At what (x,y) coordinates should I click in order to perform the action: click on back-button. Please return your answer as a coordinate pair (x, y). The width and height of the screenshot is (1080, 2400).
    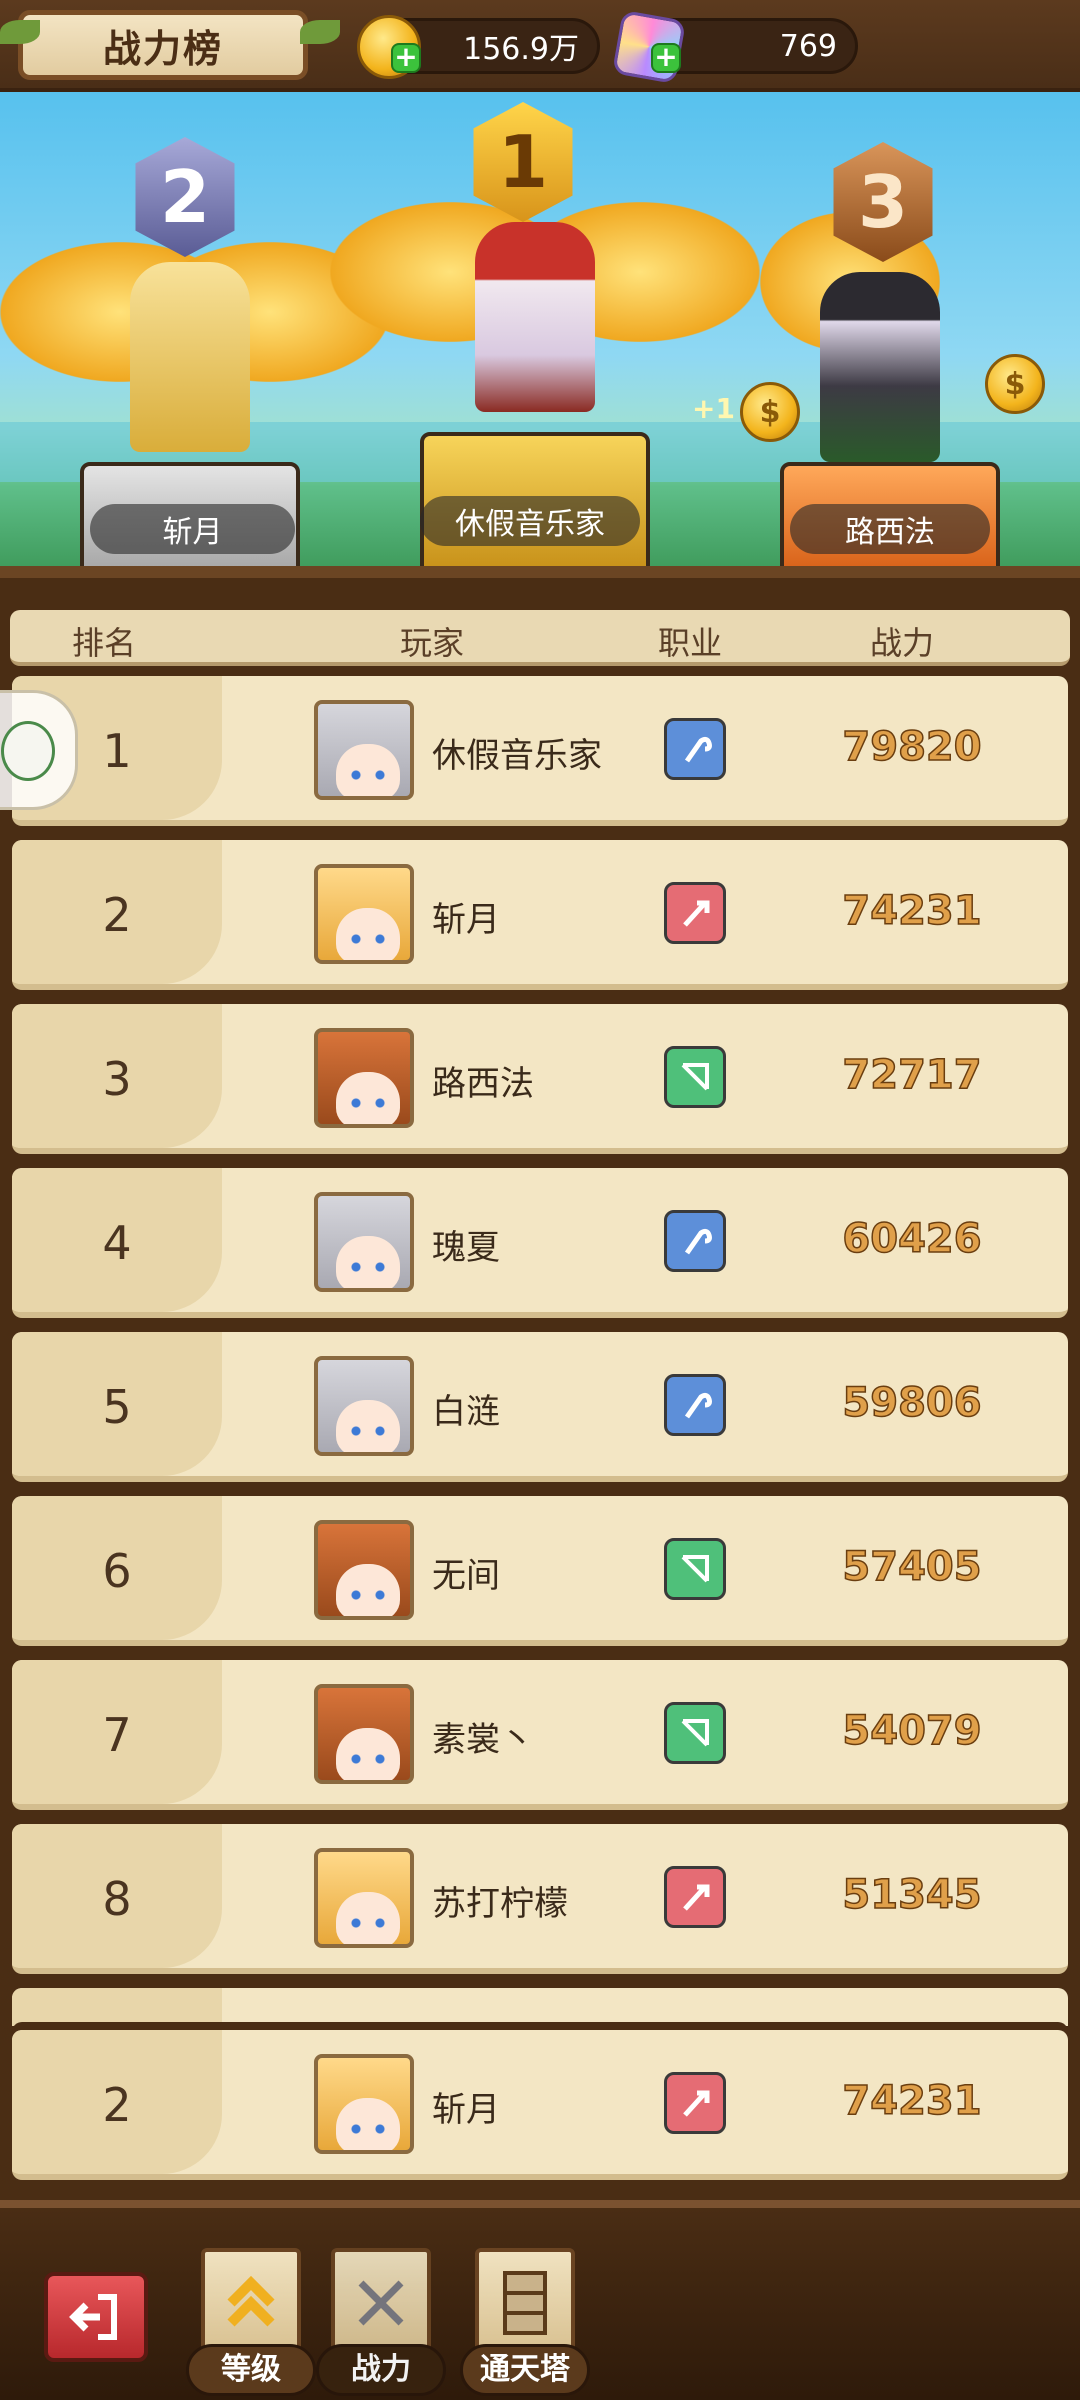
    Looking at the image, I should click on (96, 2317).